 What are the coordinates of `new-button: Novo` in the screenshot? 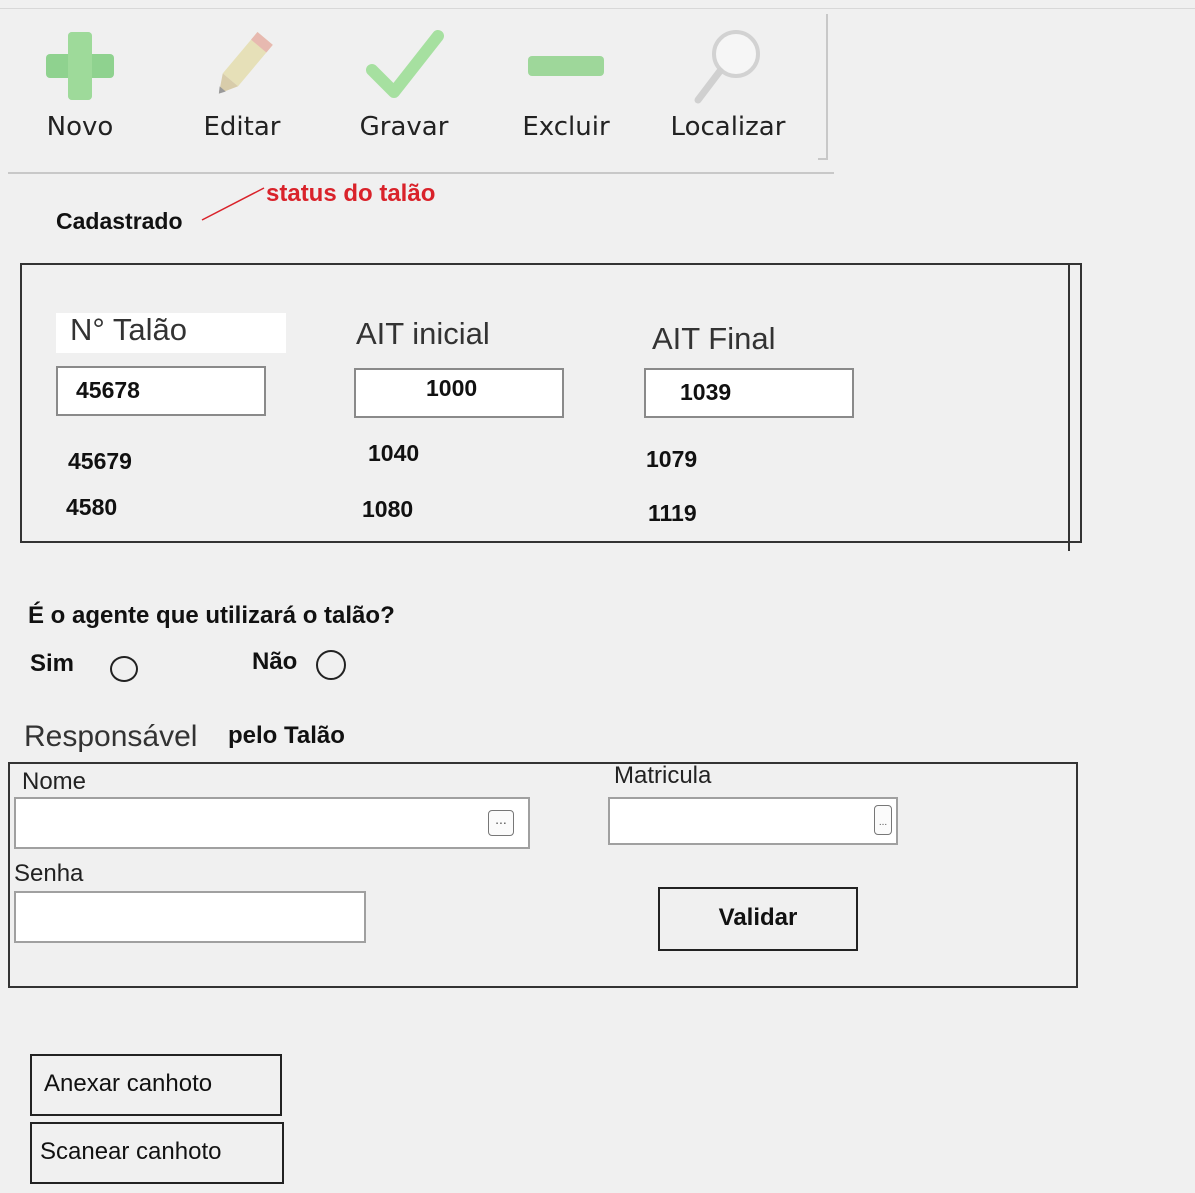 It's located at (80, 90).